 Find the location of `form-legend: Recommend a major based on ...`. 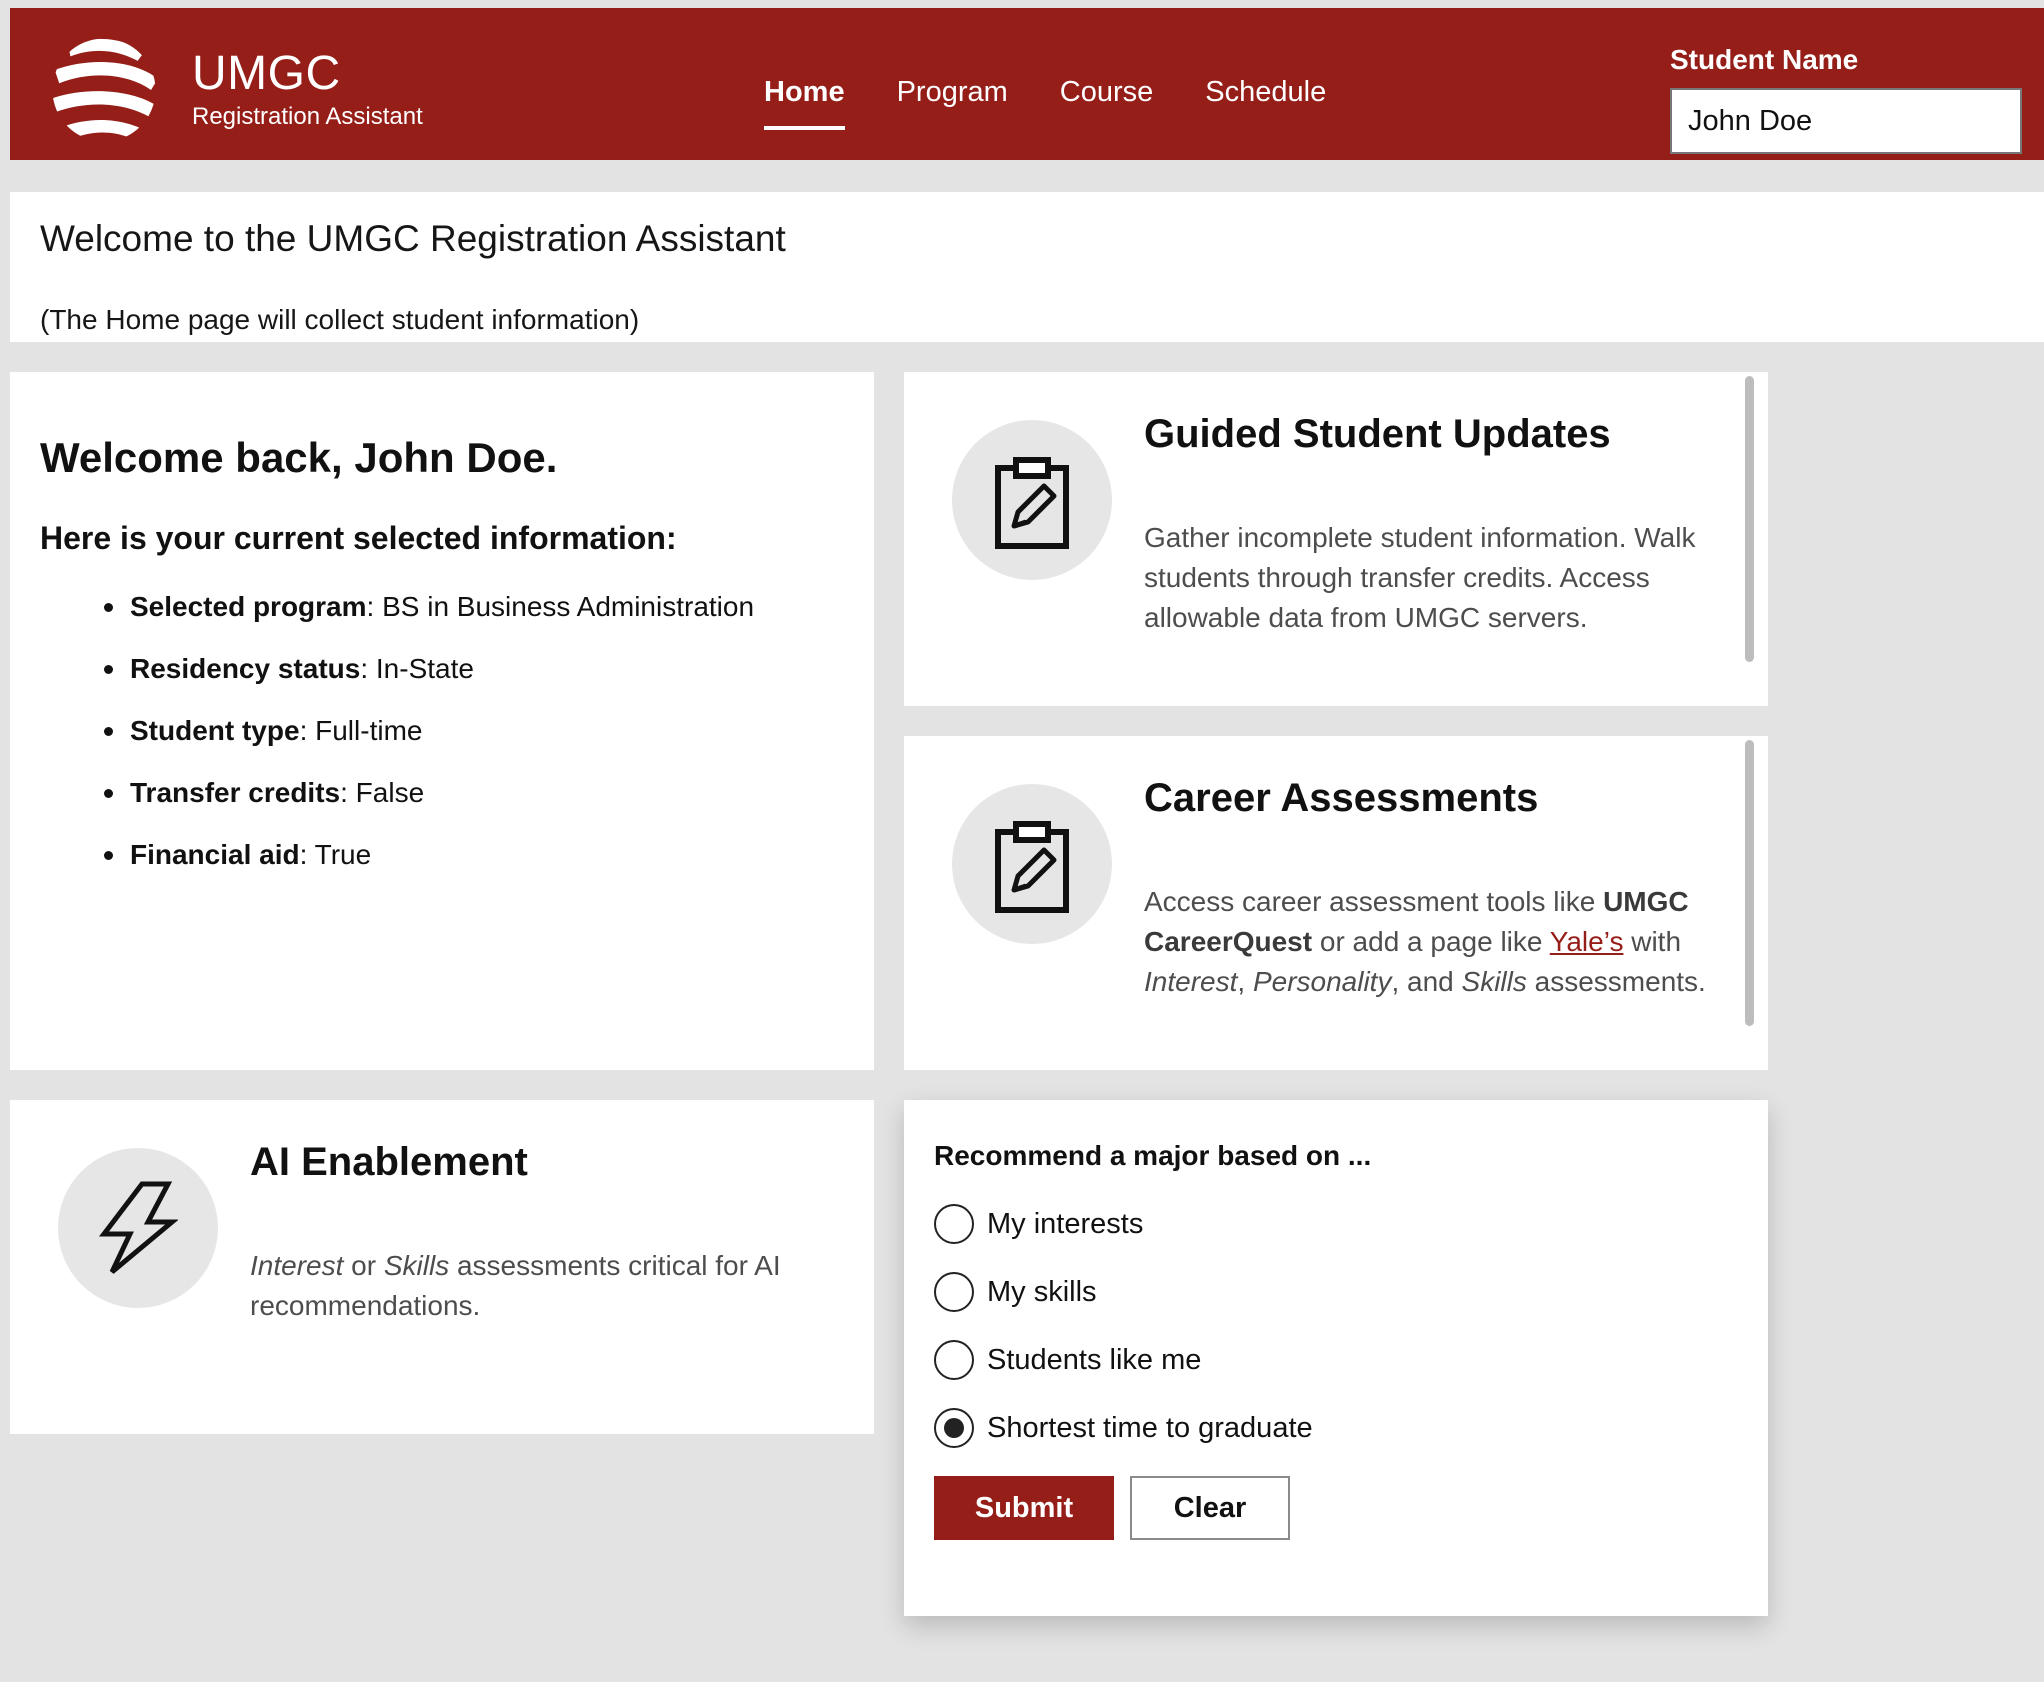

form-legend: Recommend a major based on ... is located at coordinates (1153, 1155).